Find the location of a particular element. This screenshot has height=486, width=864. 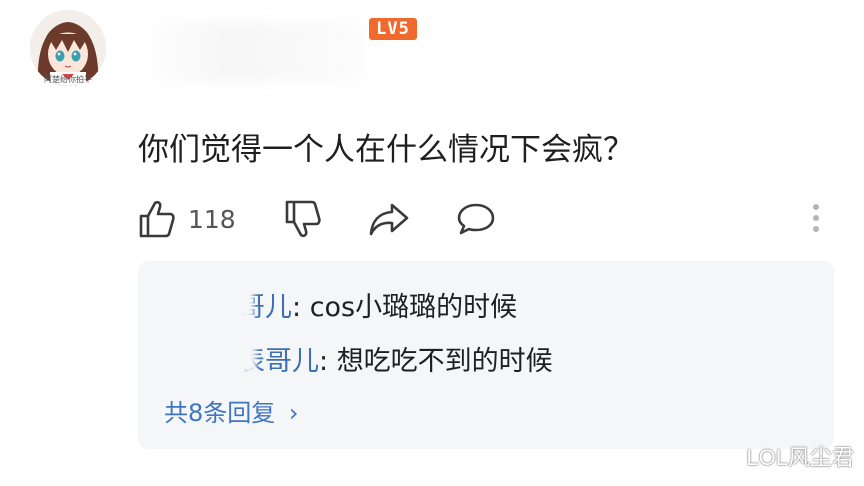

dislike-button is located at coordinates (303, 219).